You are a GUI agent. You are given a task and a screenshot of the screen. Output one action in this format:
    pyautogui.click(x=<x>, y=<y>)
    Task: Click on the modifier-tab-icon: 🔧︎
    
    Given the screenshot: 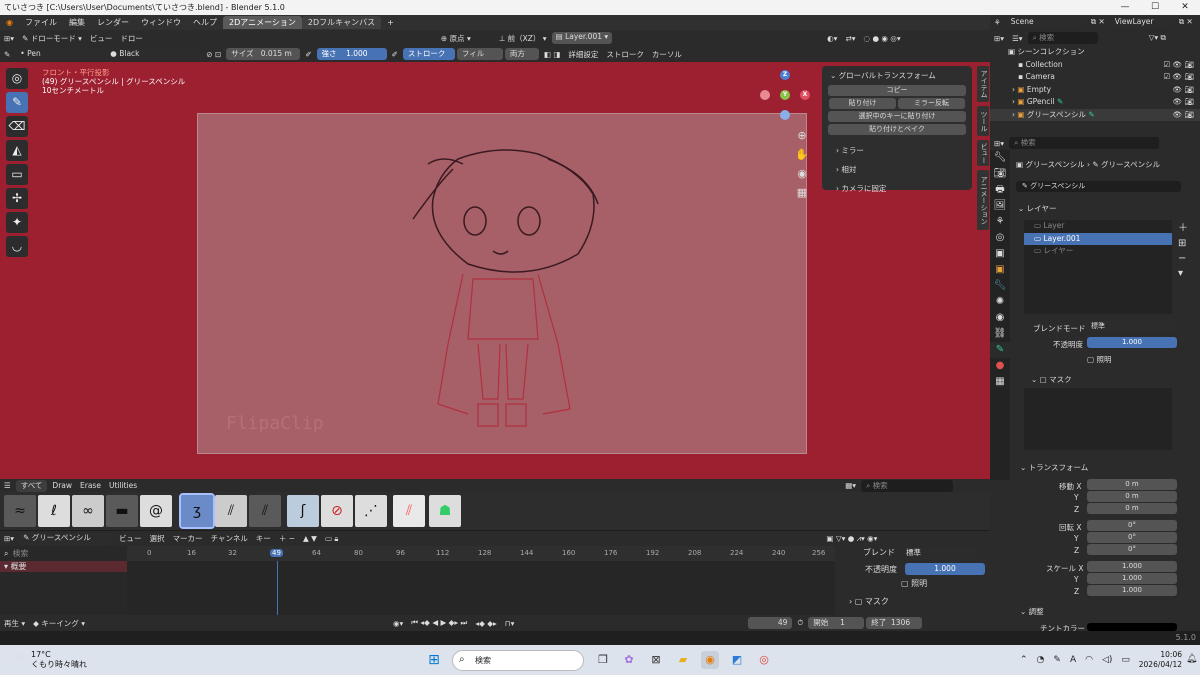 What is the action you would take?
    pyautogui.click(x=1000, y=286)
    